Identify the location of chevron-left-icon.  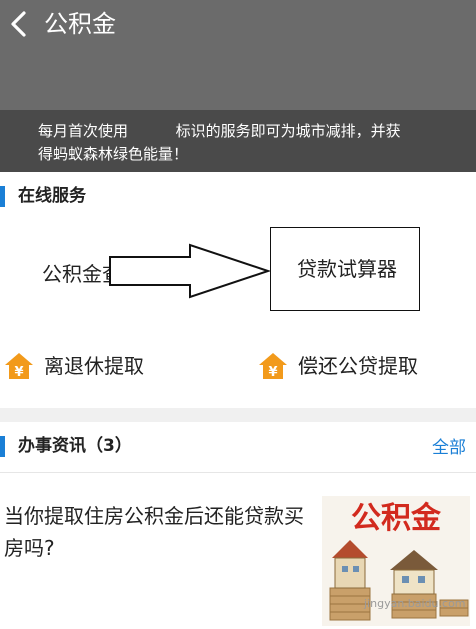
(18, 24).